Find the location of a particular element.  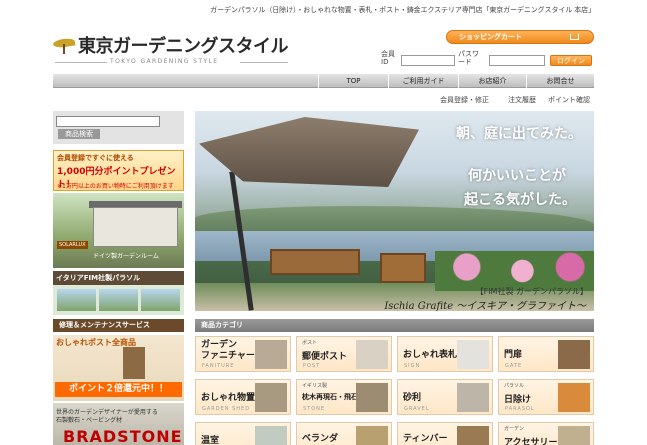

bradstone-brand: BRADSTONE is located at coordinates (123, 436).